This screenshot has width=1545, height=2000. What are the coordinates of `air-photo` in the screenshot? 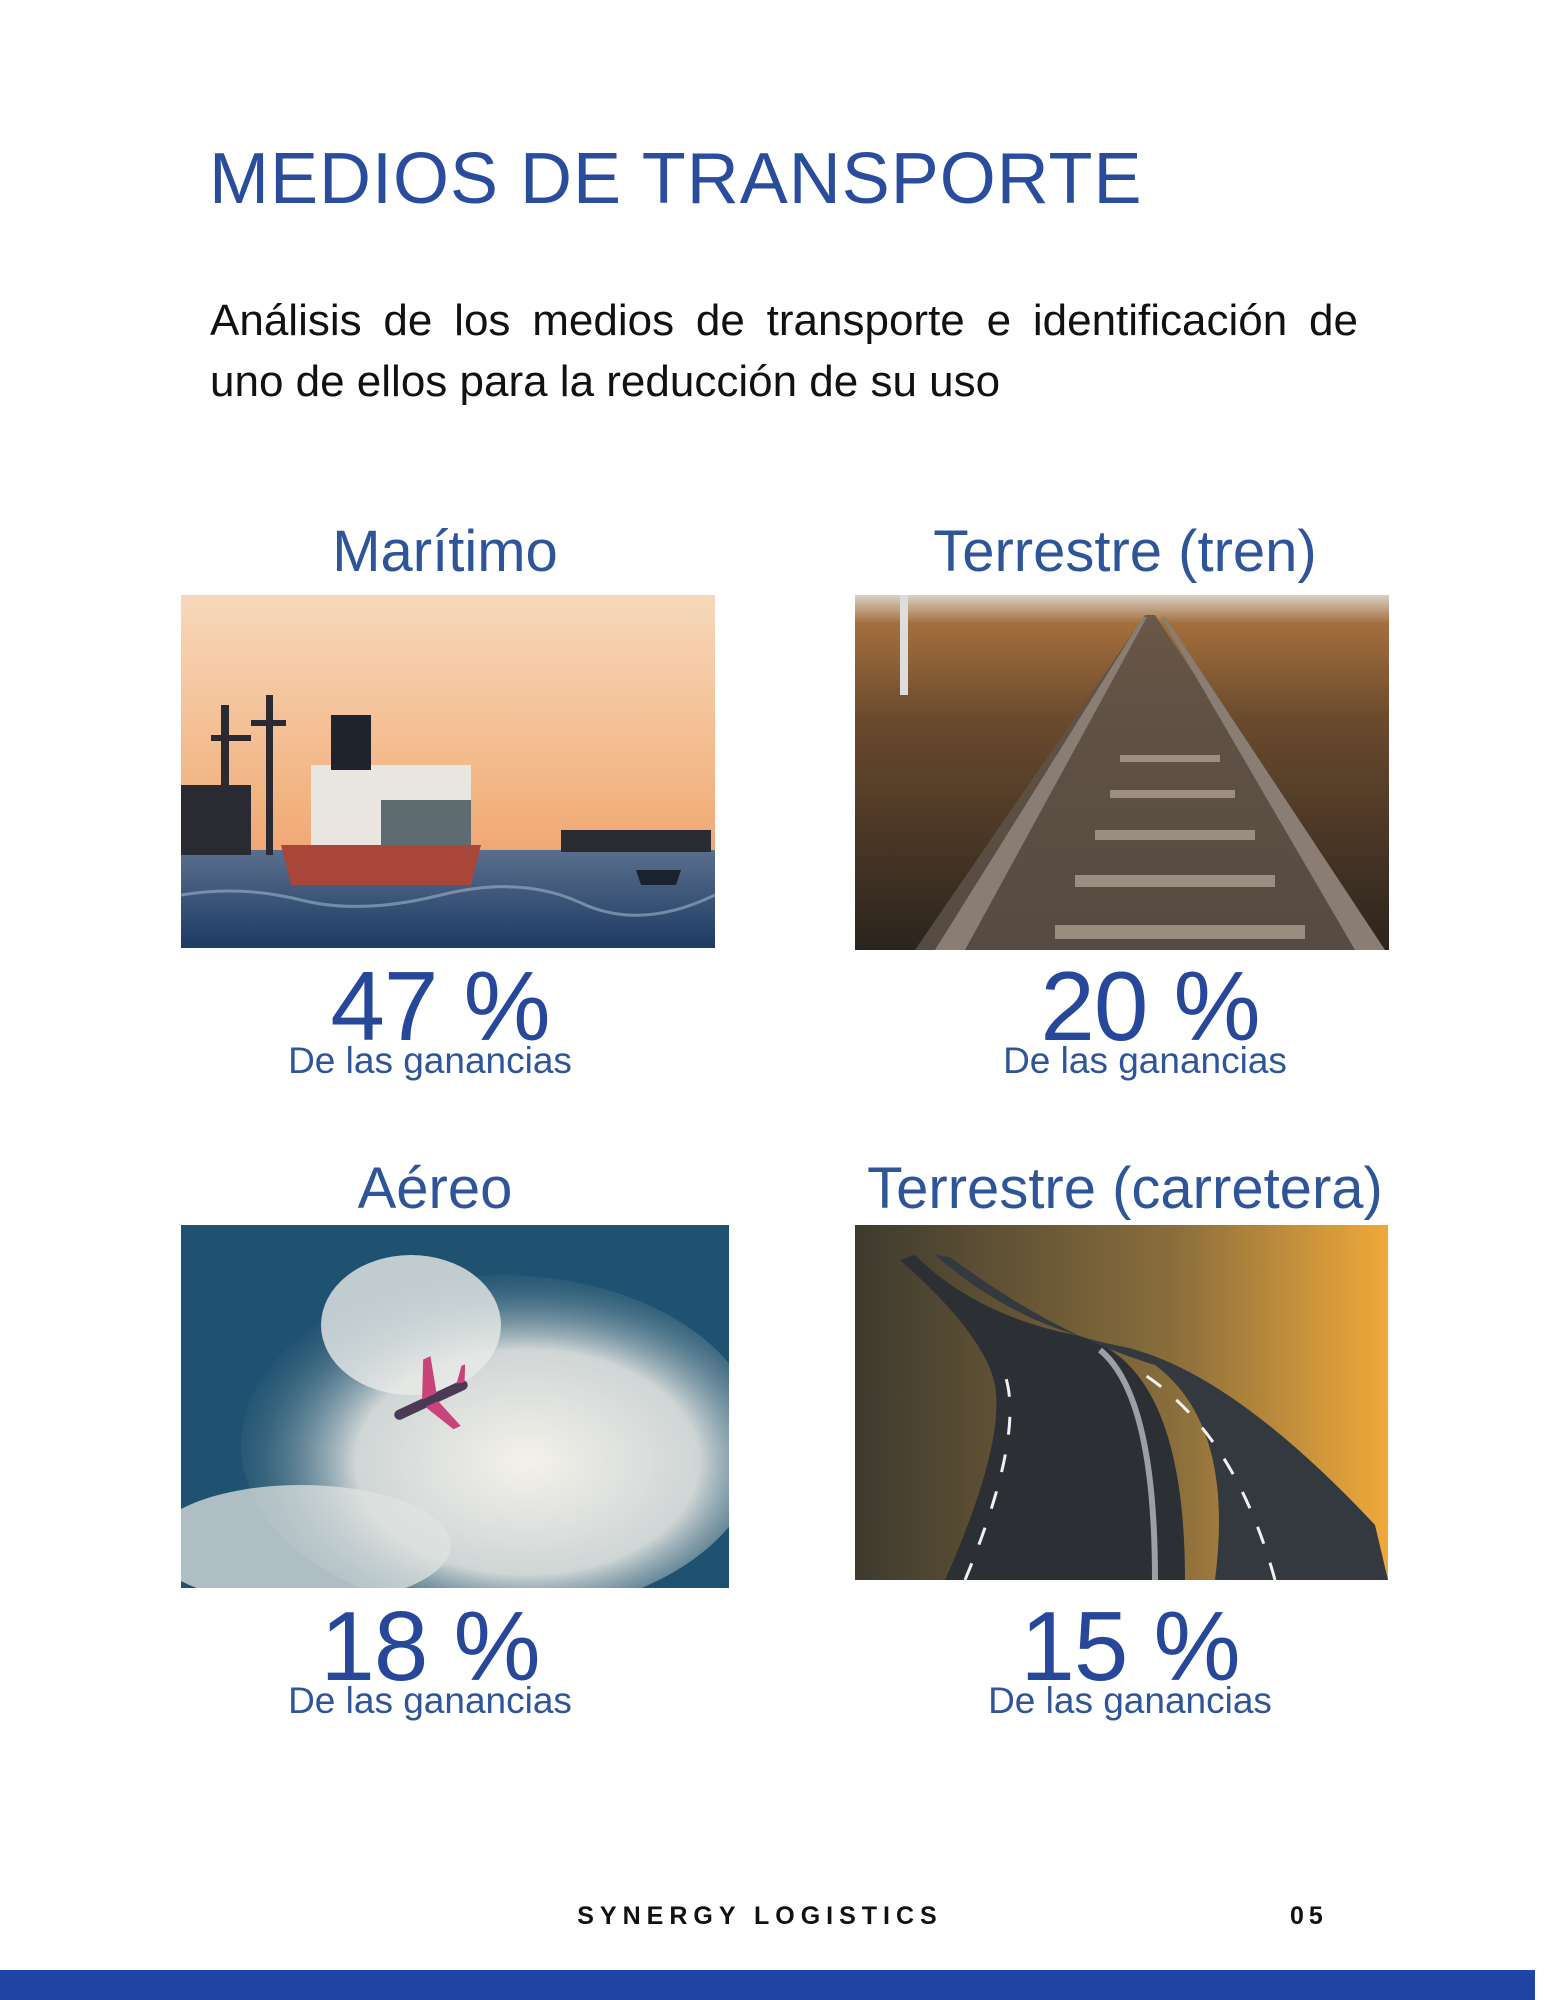 It's located at (455, 1406).